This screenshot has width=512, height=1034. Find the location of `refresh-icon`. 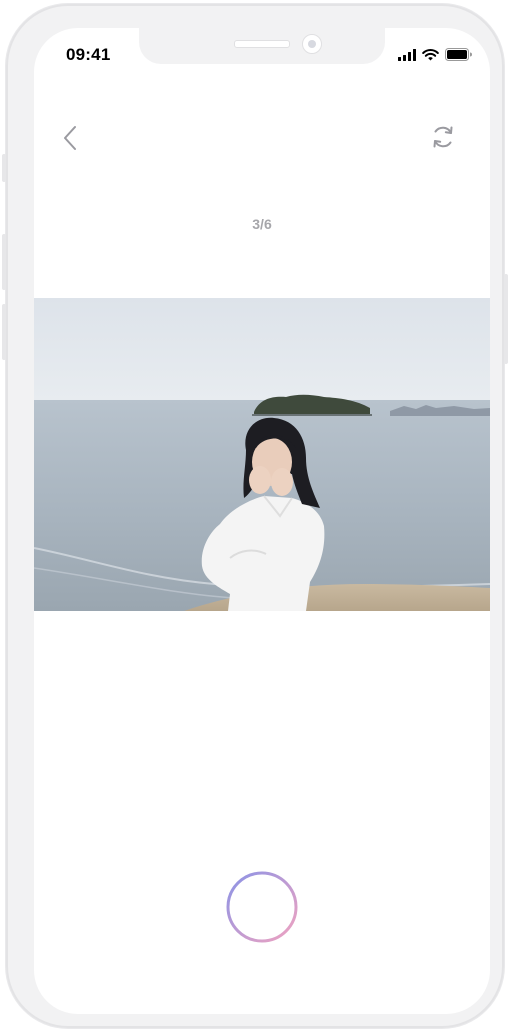

refresh-icon is located at coordinates (443, 137).